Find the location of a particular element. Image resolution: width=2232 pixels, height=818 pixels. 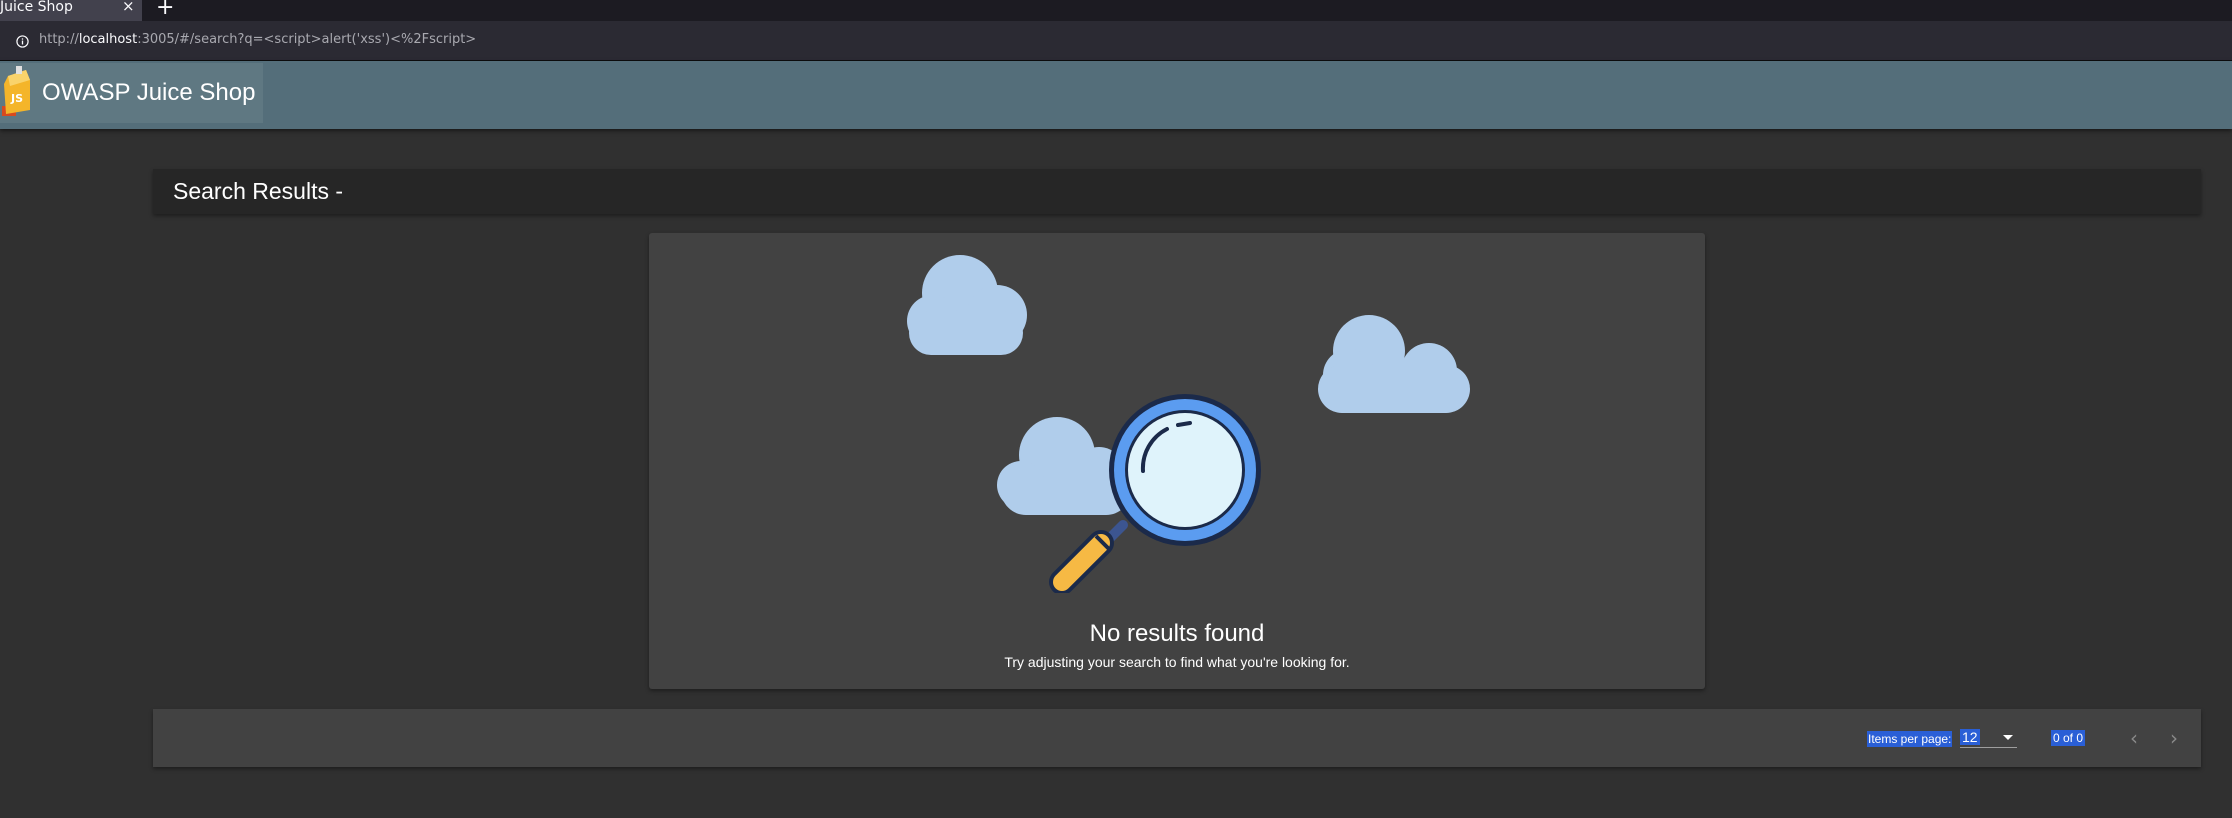

page-range-label: 0 of 0 is located at coordinates (2068, 738).